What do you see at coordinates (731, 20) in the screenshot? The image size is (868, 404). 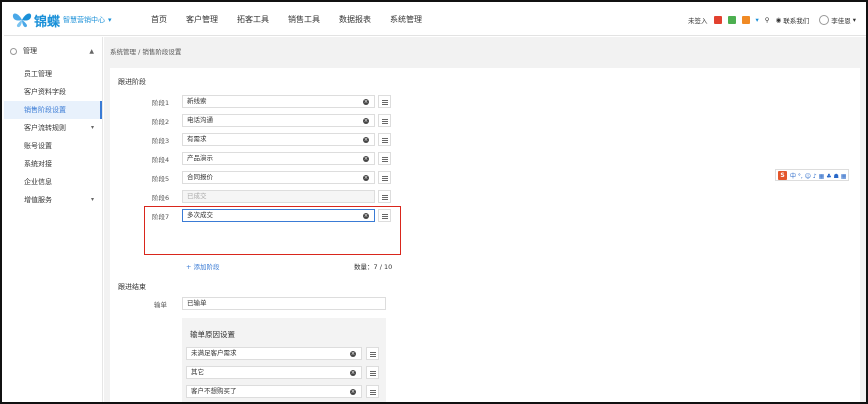 I see `green-app-icon` at bounding box center [731, 20].